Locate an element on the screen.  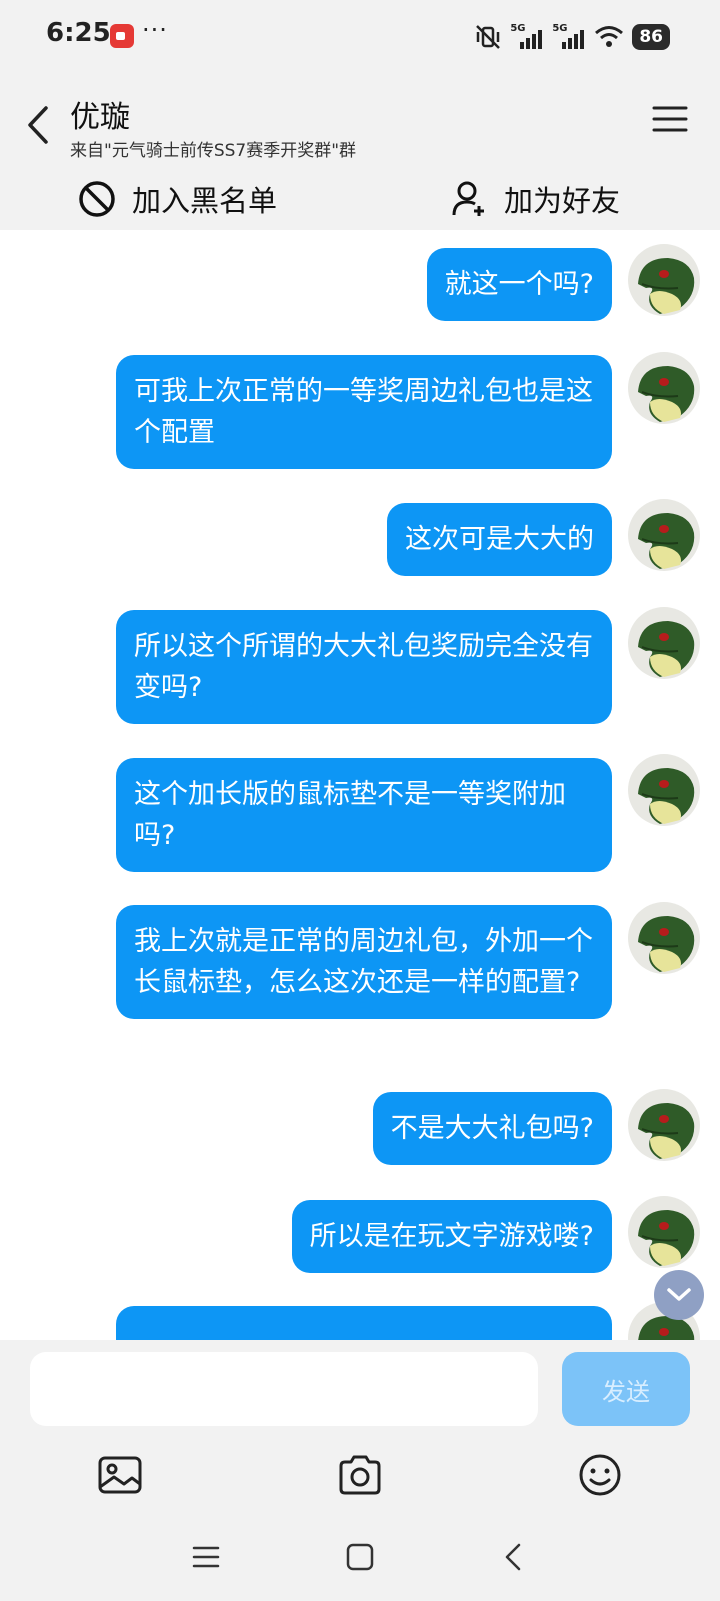
block-label: 加入黑名单 is located at coordinates (205, 201).